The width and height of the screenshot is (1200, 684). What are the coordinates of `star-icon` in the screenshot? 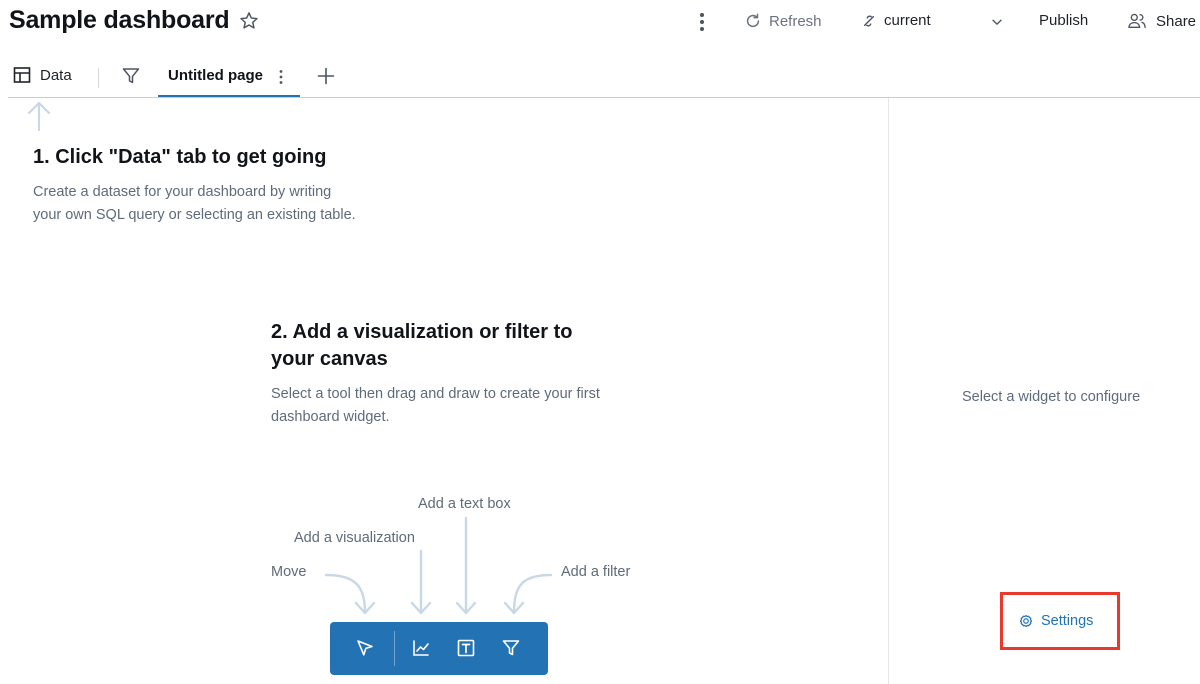 It's located at (249, 21).